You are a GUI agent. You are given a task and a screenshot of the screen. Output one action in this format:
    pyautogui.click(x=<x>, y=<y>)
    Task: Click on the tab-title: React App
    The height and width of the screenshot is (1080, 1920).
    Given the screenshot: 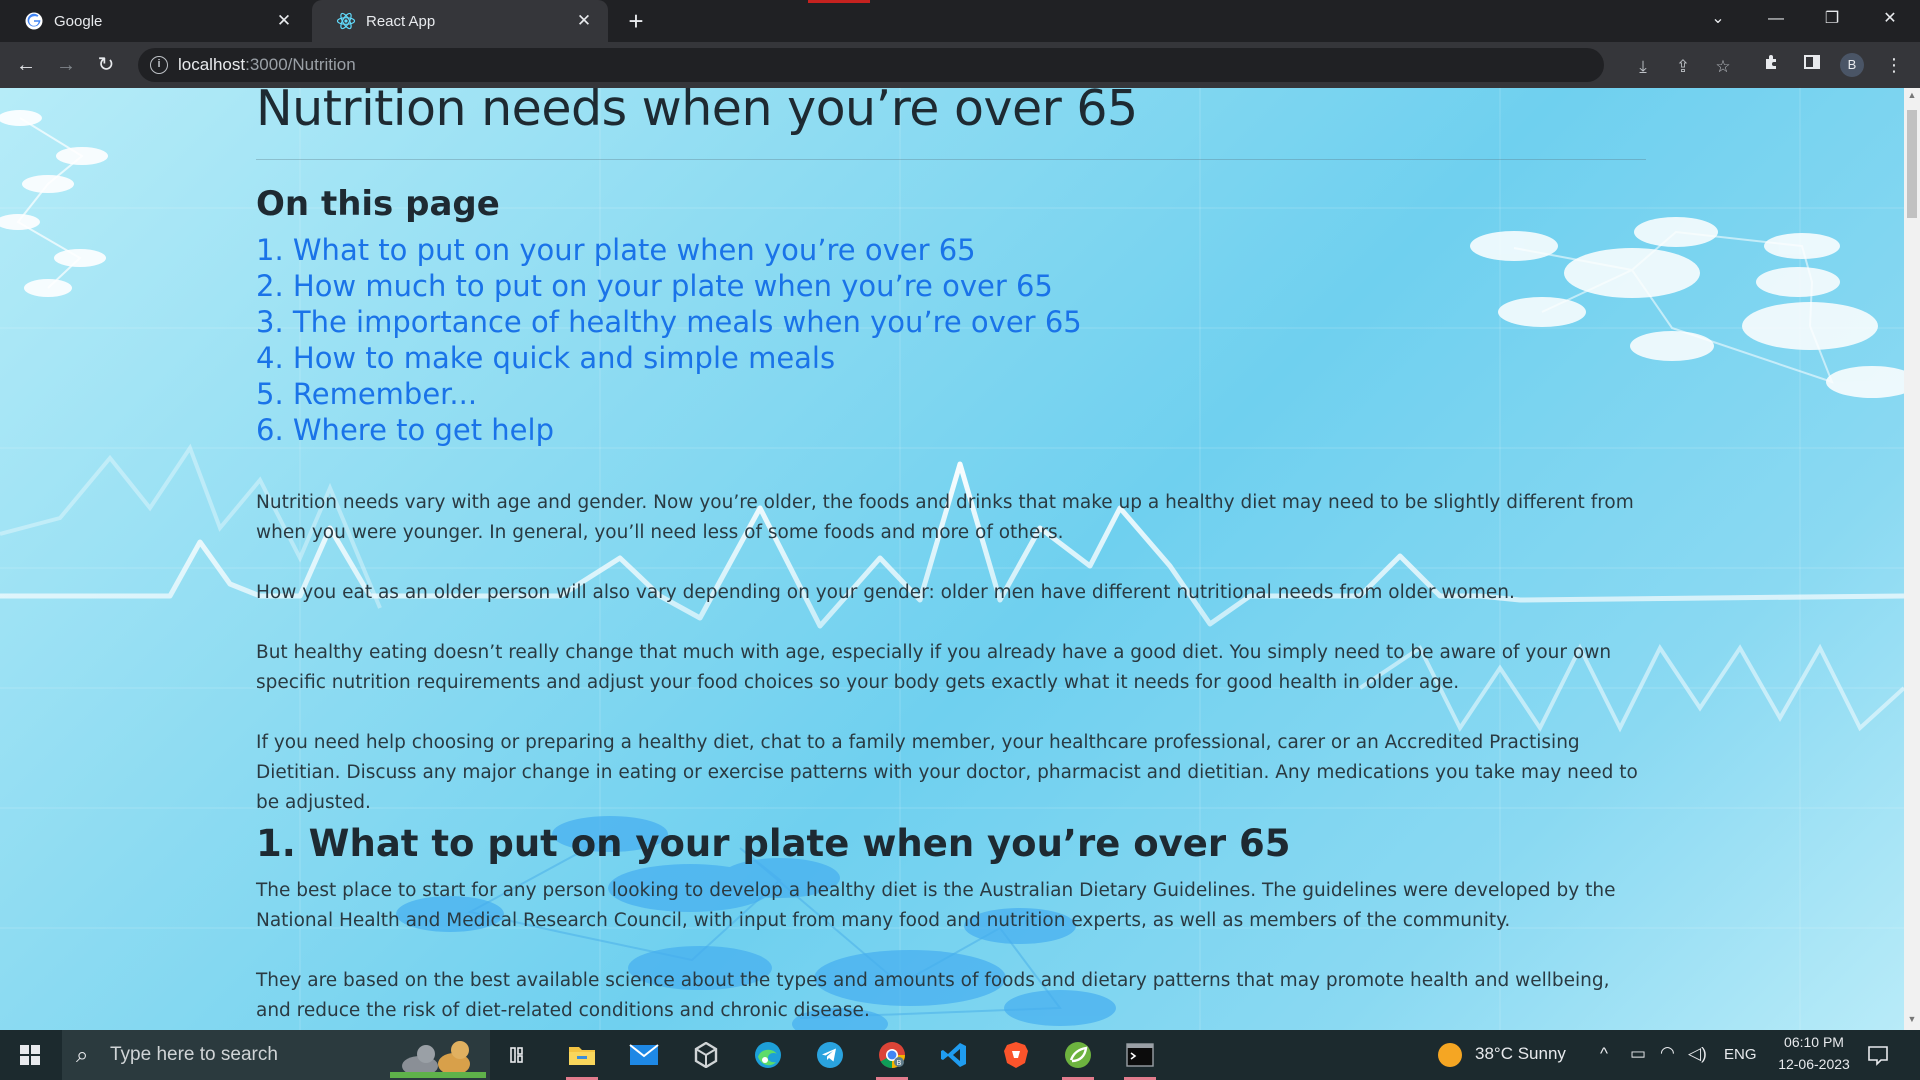 What is the action you would take?
    pyautogui.click(x=401, y=21)
    